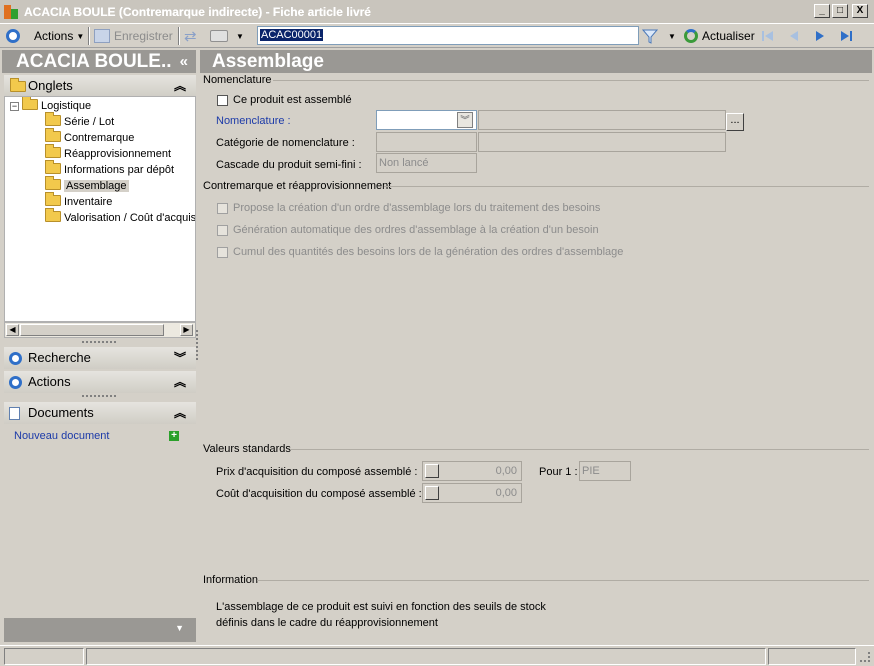 The width and height of the screenshot is (874, 666). Describe the element at coordinates (222, 208) in the screenshot. I see `propose-creation-checkbox` at that location.